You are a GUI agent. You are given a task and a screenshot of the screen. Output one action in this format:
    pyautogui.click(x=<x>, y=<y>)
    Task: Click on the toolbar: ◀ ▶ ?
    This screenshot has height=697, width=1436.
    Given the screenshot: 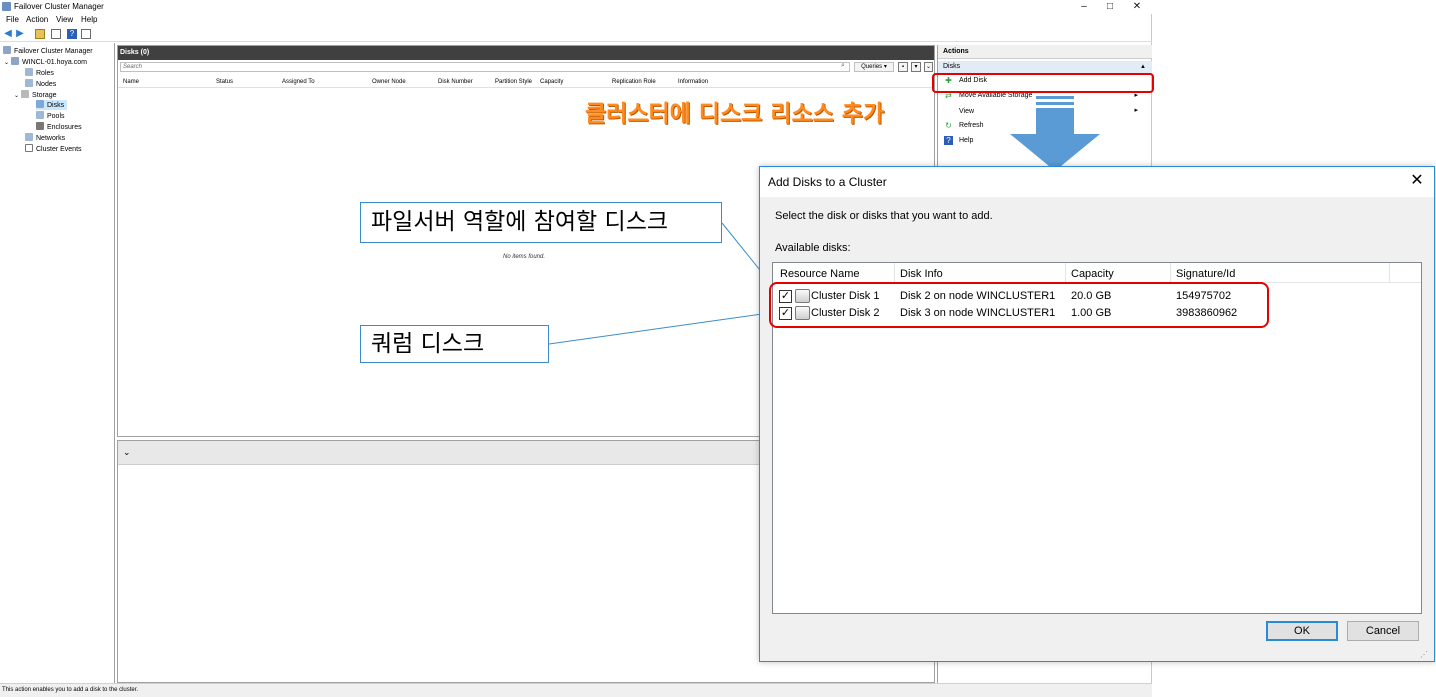 What is the action you would take?
    pyautogui.click(x=576, y=34)
    